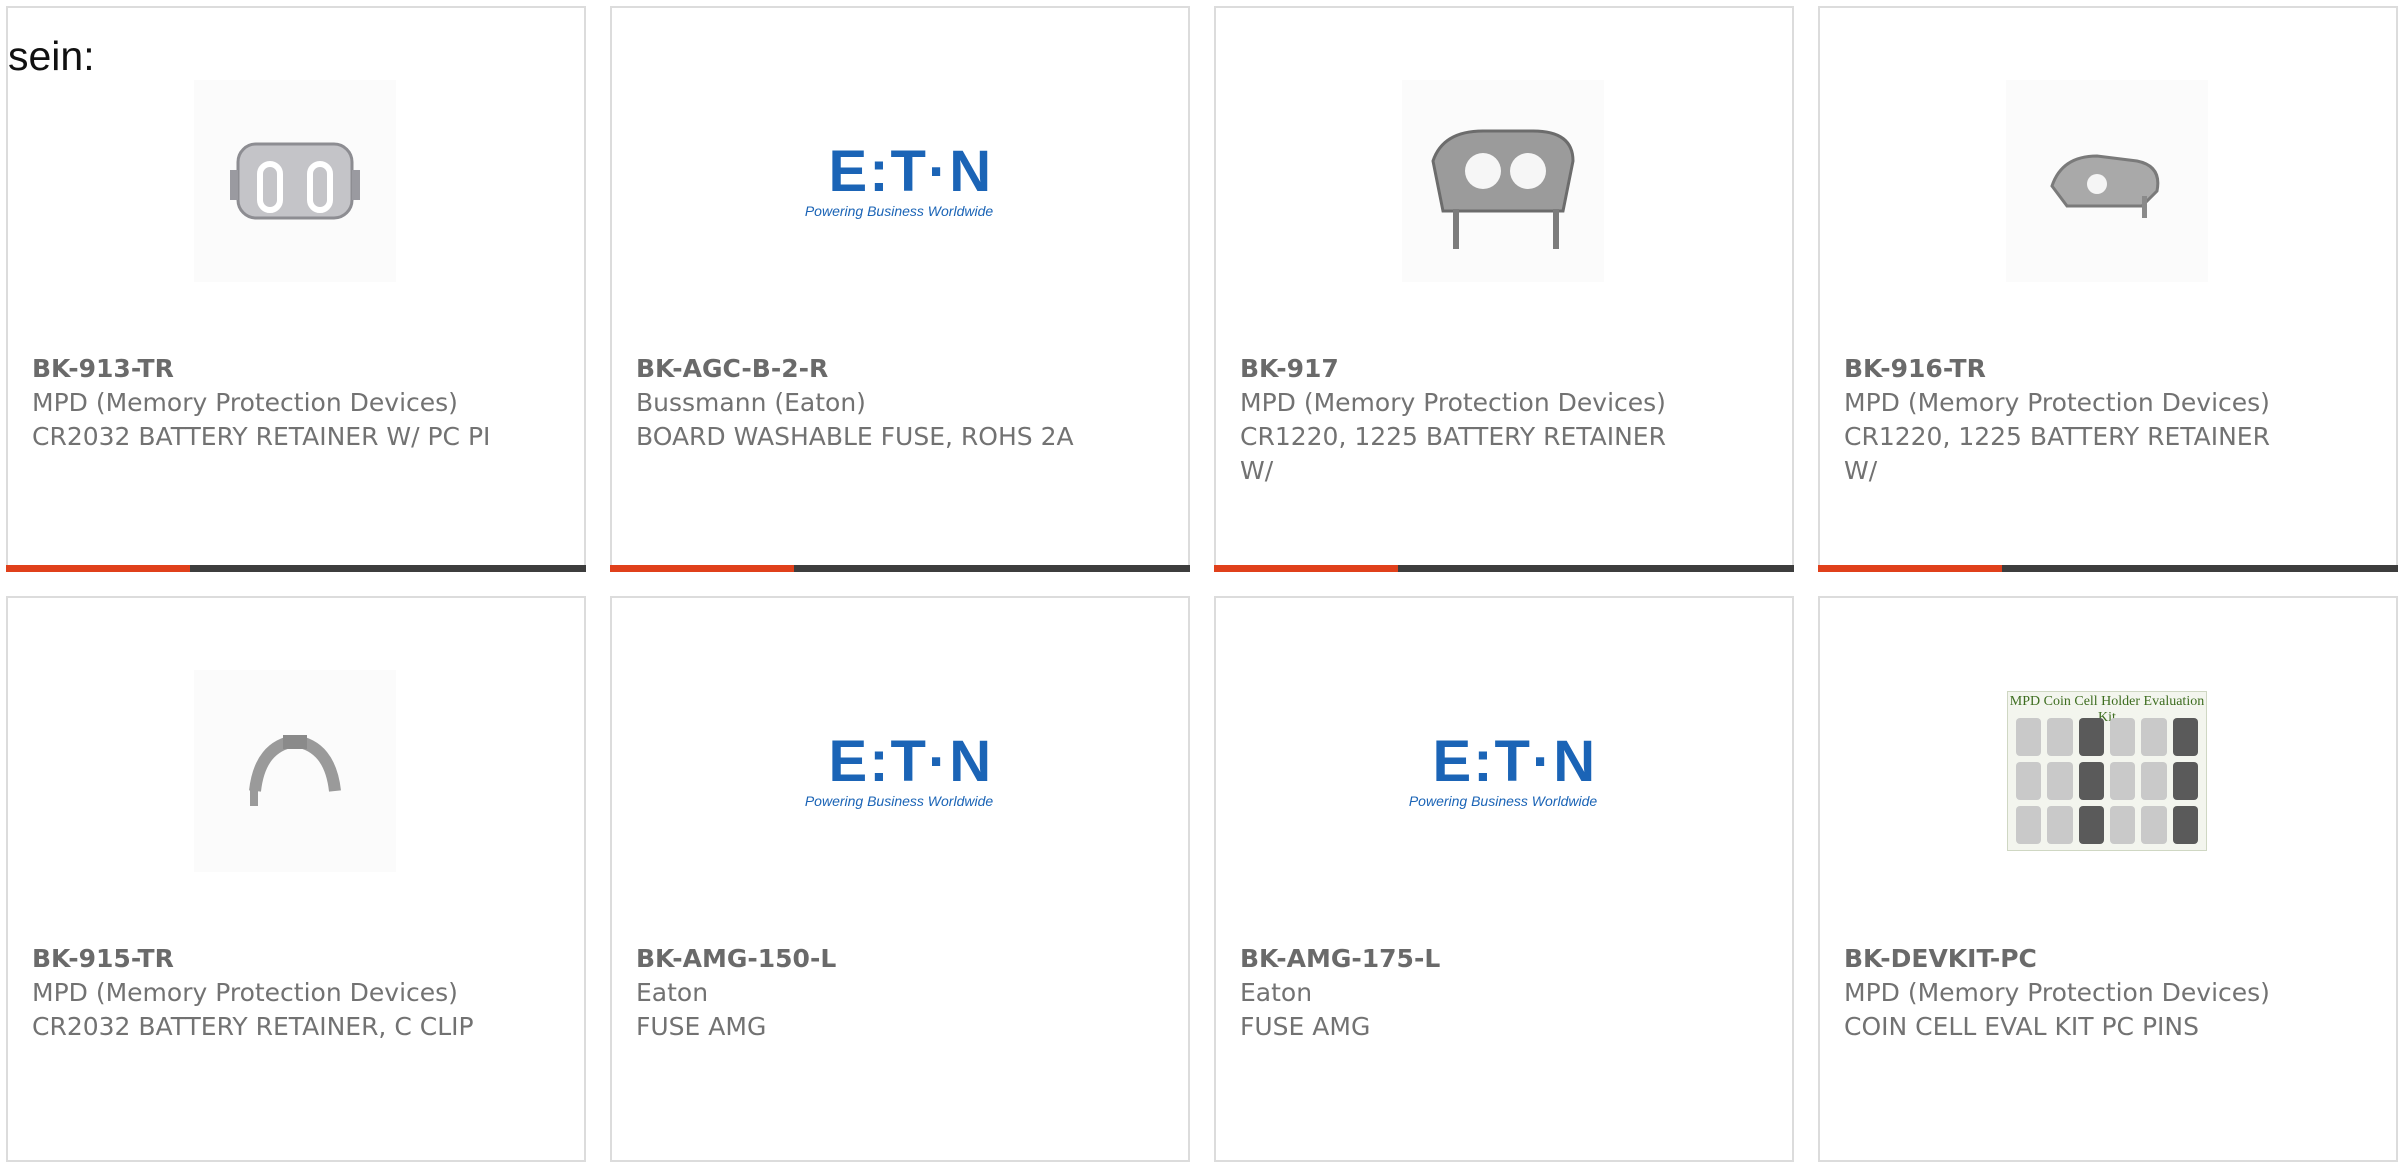 This screenshot has width=2400, height=1162. I want to click on part-number: BK-AMG-150-L, so click(866, 959).